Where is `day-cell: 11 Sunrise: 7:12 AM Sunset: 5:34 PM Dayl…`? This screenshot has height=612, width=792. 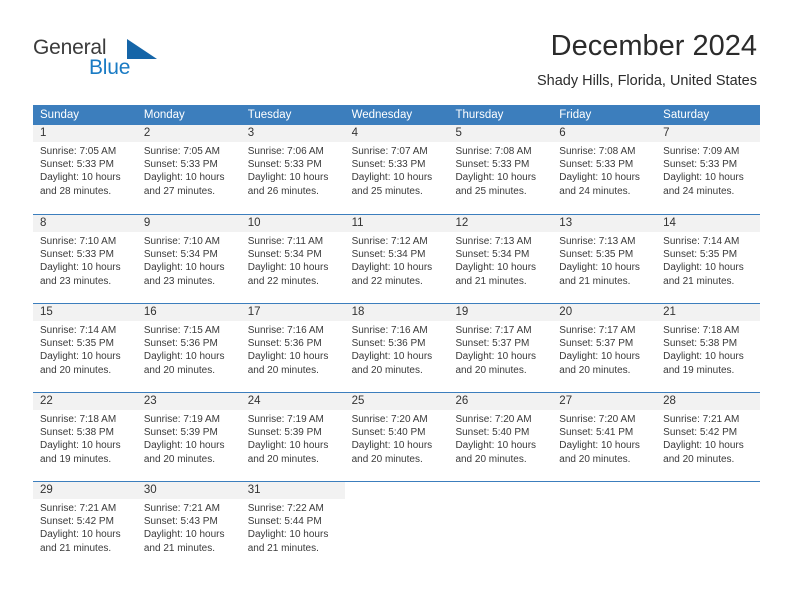 day-cell: 11 Sunrise: 7:12 AM Sunset: 5:34 PM Dayl… is located at coordinates (396, 259).